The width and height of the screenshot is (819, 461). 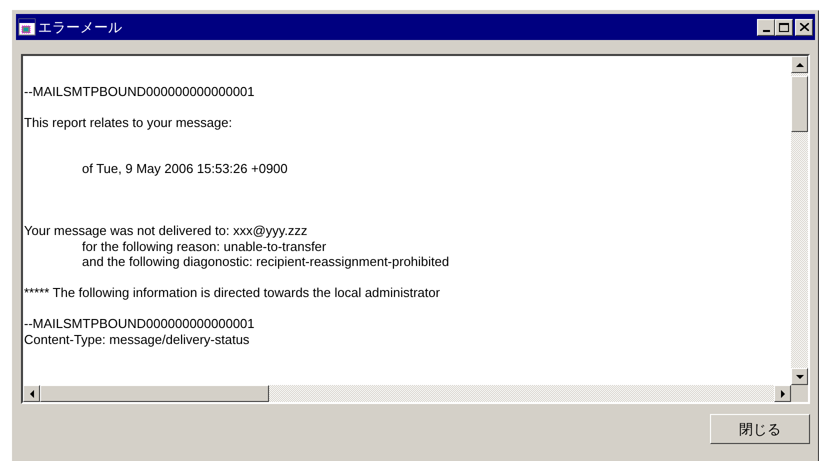 I want to click on message-line: Your message was not delivered to: xxx@yyy.zzz, so click(x=165, y=230).